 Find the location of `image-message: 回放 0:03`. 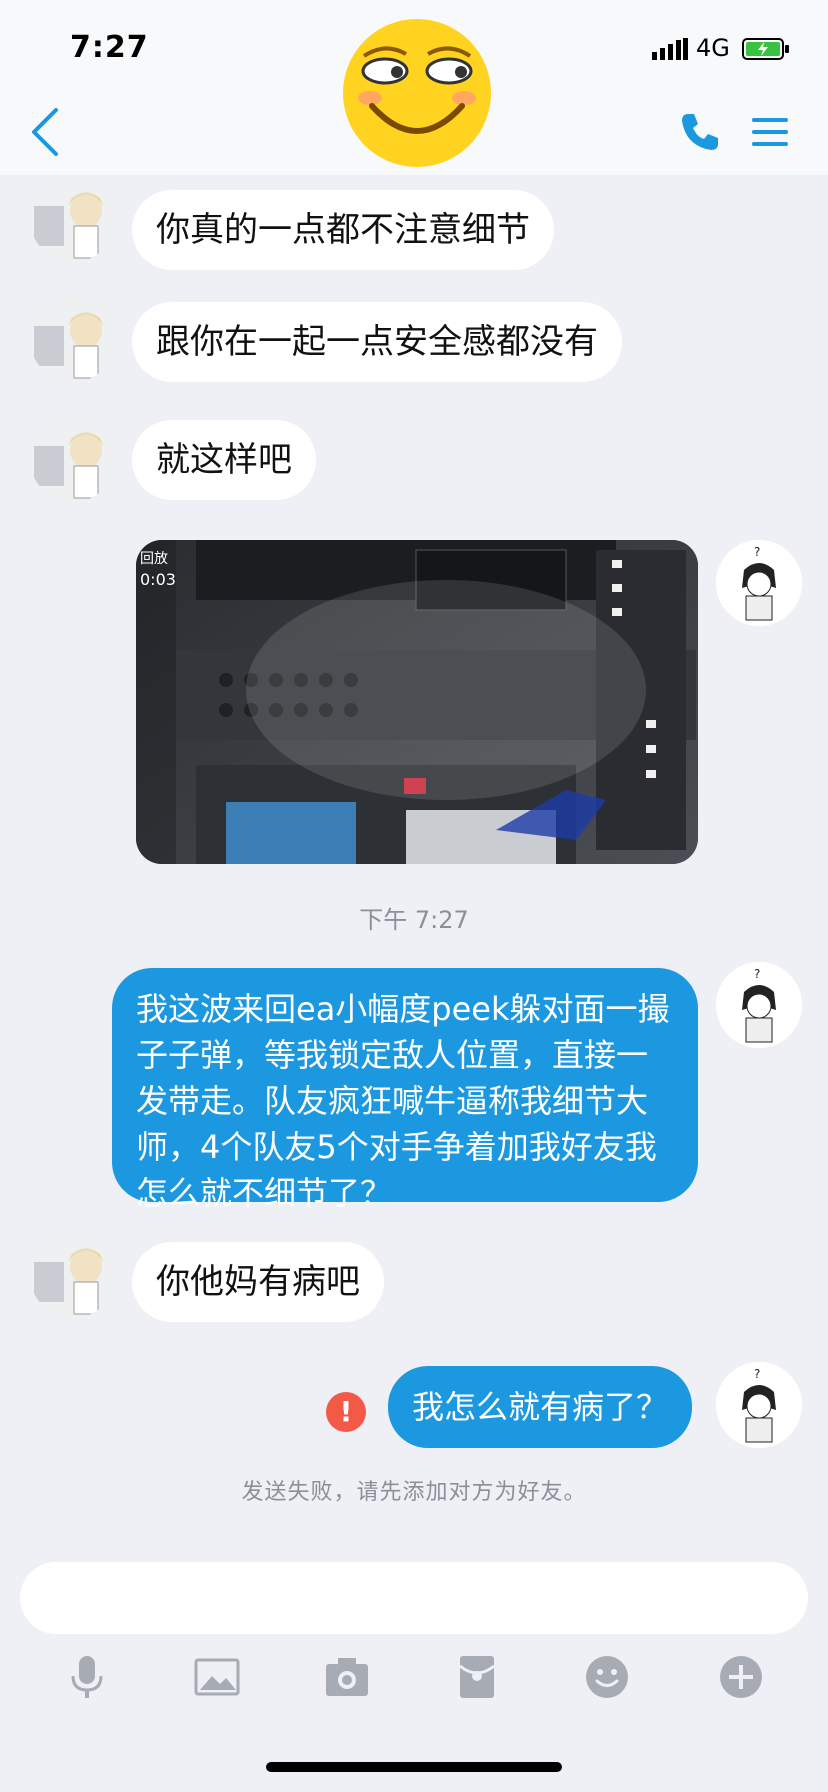

image-message: 回放 0:03 is located at coordinates (417, 702).